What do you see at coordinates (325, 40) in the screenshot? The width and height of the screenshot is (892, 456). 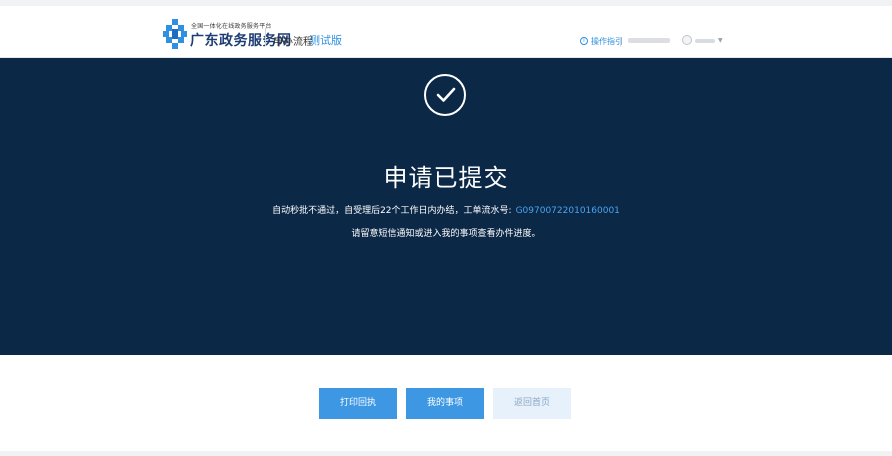 I see `test-version-label: 测试版` at bounding box center [325, 40].